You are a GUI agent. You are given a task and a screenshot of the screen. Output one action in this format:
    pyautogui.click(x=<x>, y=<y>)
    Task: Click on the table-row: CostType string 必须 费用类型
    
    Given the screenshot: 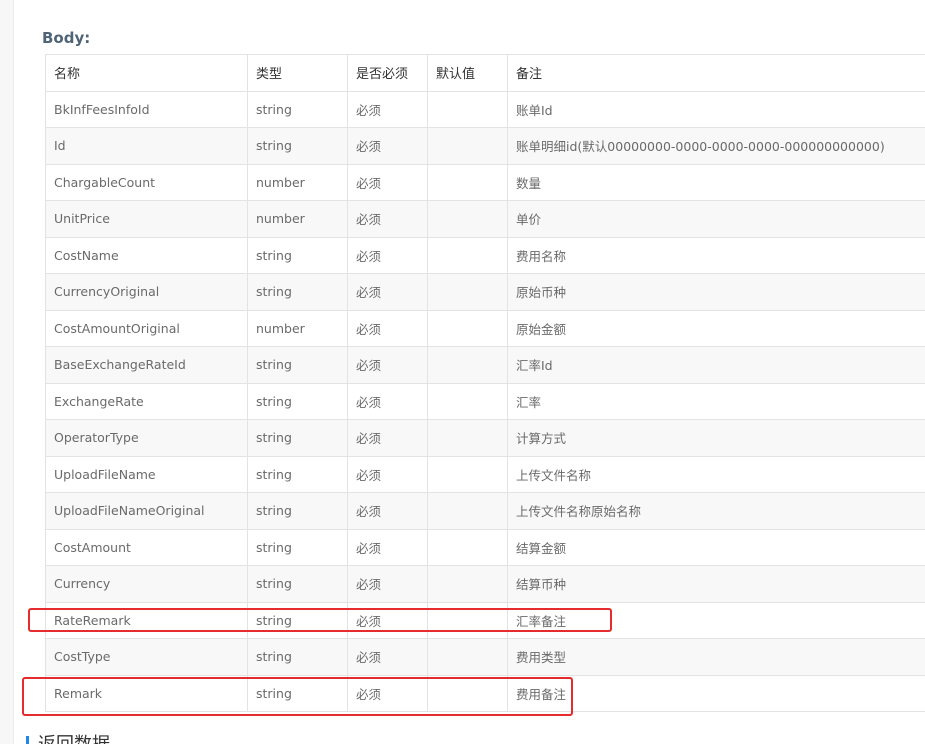 What is the action you would take?
    pyautogui.click(x=485, y=657)
    